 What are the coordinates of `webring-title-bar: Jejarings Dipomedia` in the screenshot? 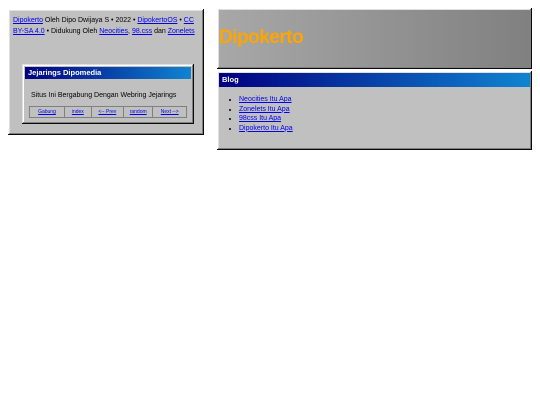 It's located at (108, 73).